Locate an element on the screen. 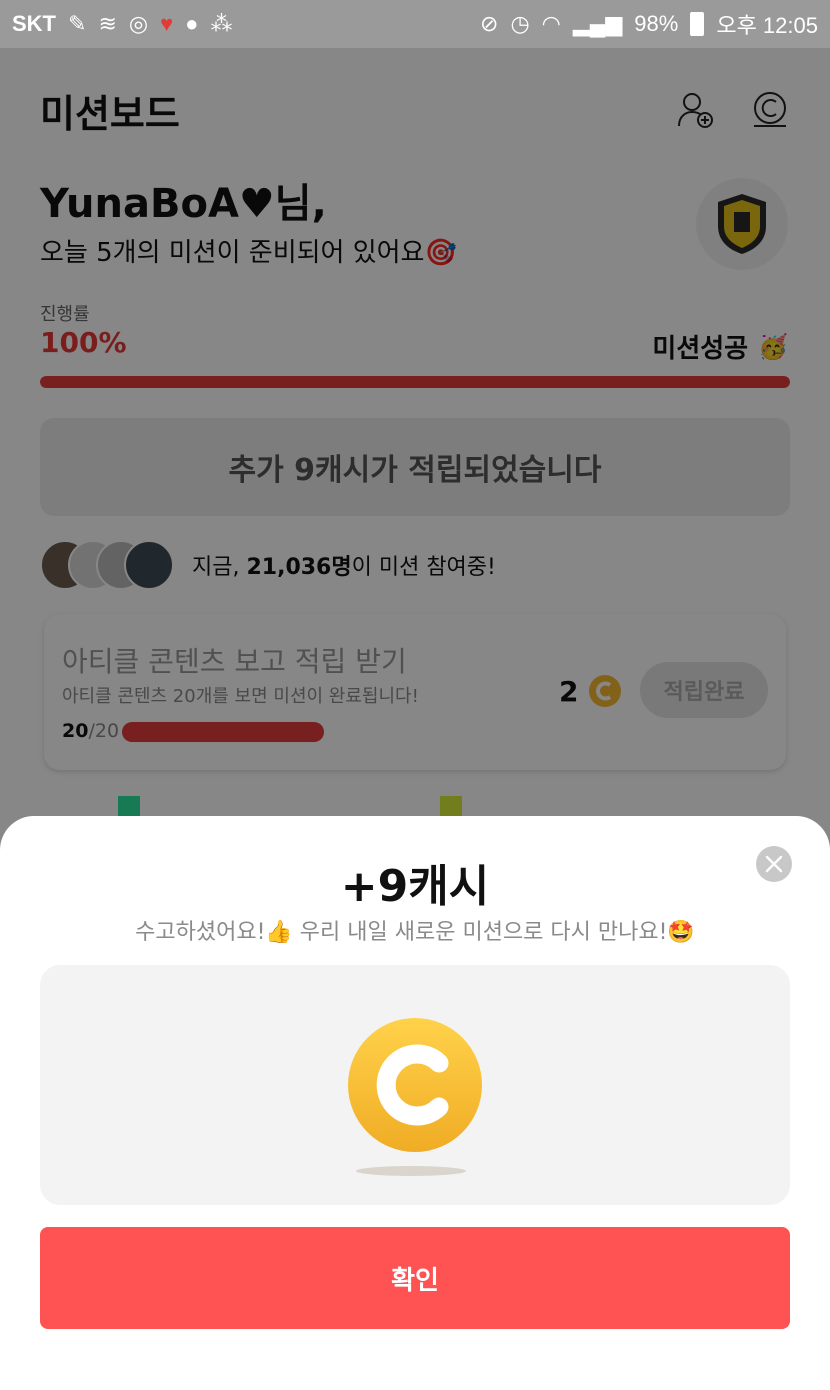 The width and height of the screenshot is (830, 1390). signal-icon: ▂▄▆ is located at coordinates (597, 23).